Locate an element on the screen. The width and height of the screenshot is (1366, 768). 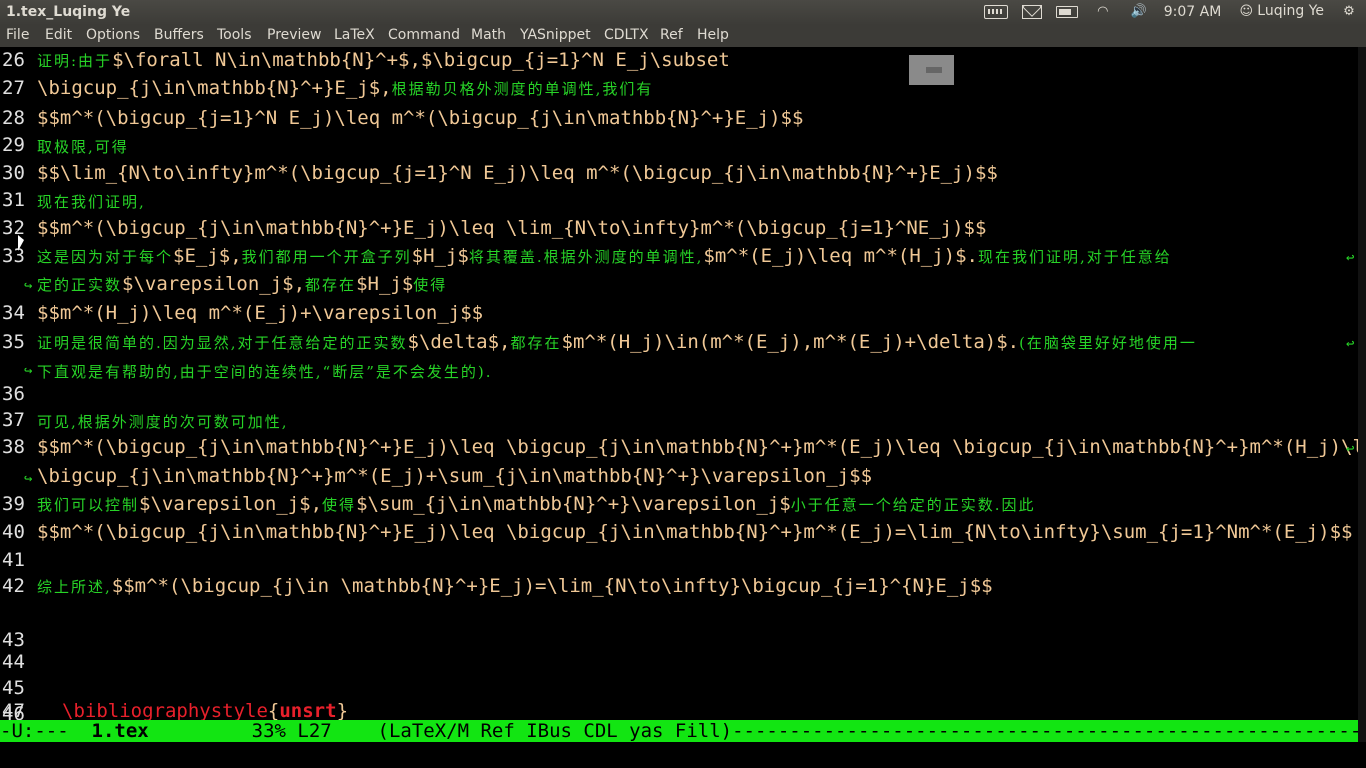
line-number: 43 is located at coordinates (13, 640).